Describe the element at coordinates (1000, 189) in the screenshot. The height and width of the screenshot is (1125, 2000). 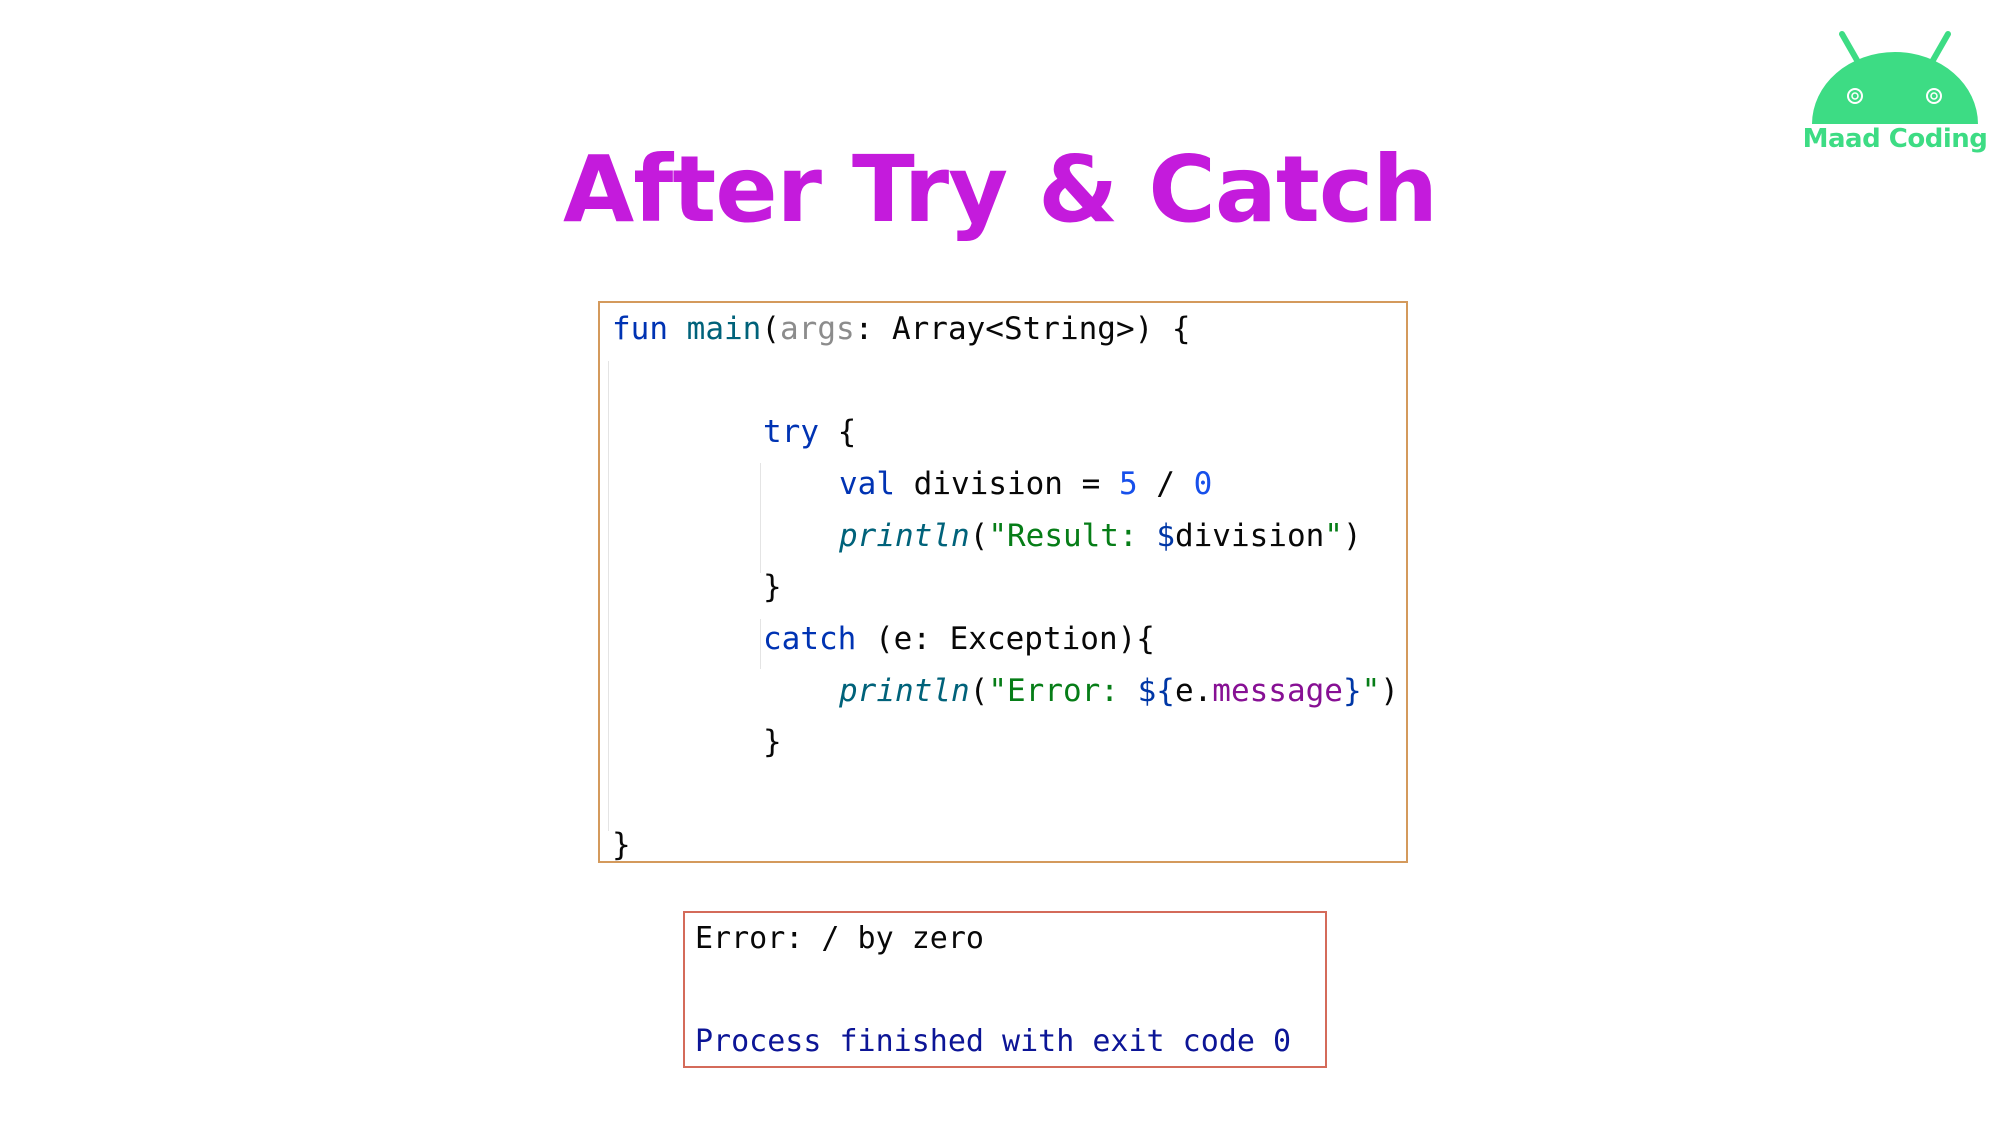
I see `slide-title: After Try & Catch` at that location.